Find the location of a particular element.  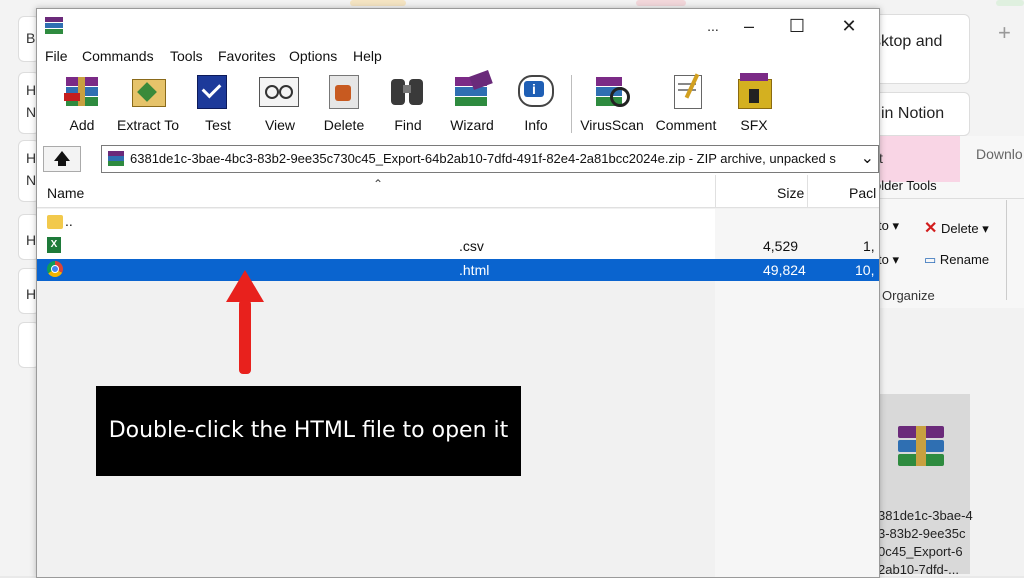

list-item-csv: X .csv 4,529 1, is located at coordinates (458, 246).